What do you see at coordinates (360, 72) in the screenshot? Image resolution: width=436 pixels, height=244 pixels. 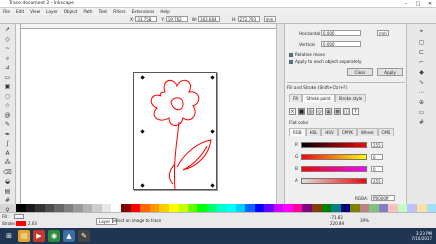 I see `clear-button: Clear` at bounding box center [360, 72].